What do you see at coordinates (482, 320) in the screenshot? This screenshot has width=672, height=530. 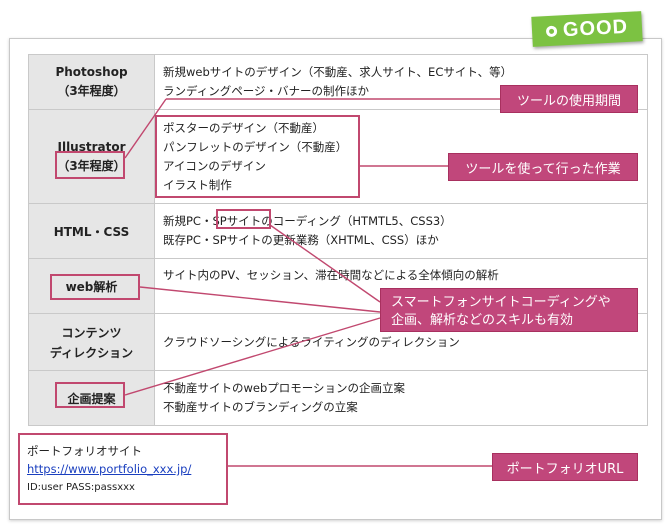 I see `additional-skills-line: 企画、解析などのスキルも有効` at bounding box center [482, 320].